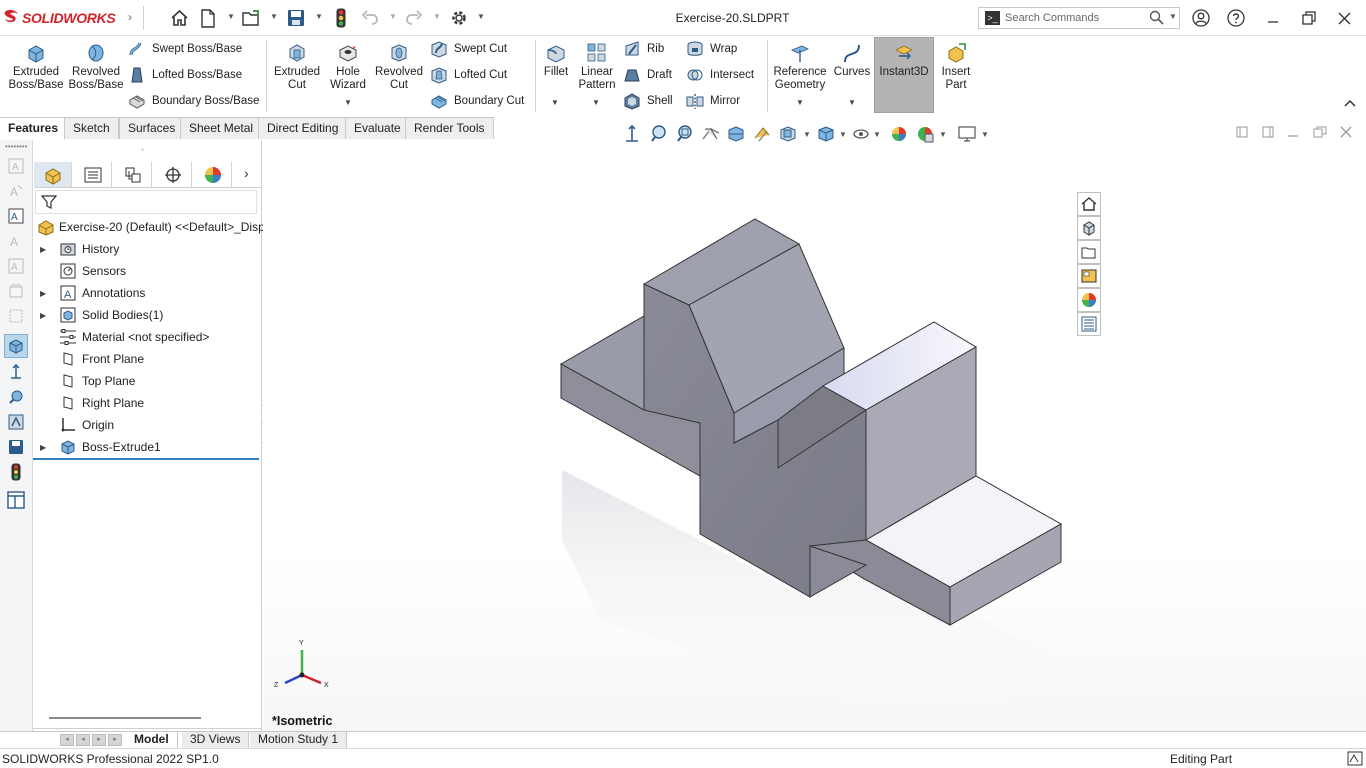 The image size is (1366, 768). What do you see at coordinates (877, 134) in the screenshot?
I see `hide-show-dropdown-icon: ▼` at bounding box center [877, 134].